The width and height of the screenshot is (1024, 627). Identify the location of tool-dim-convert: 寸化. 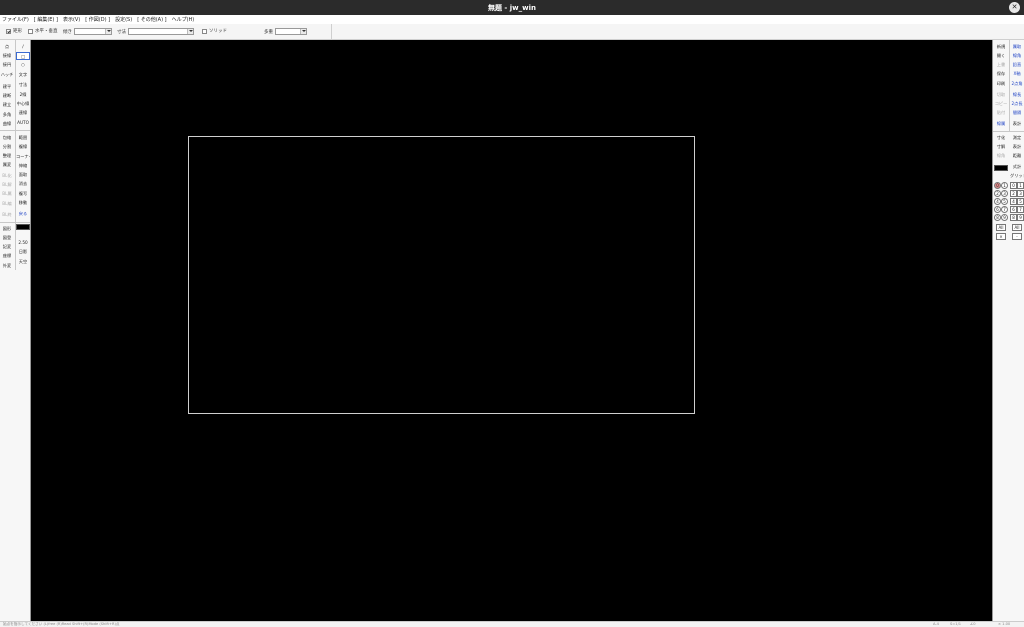
(1001, 138).